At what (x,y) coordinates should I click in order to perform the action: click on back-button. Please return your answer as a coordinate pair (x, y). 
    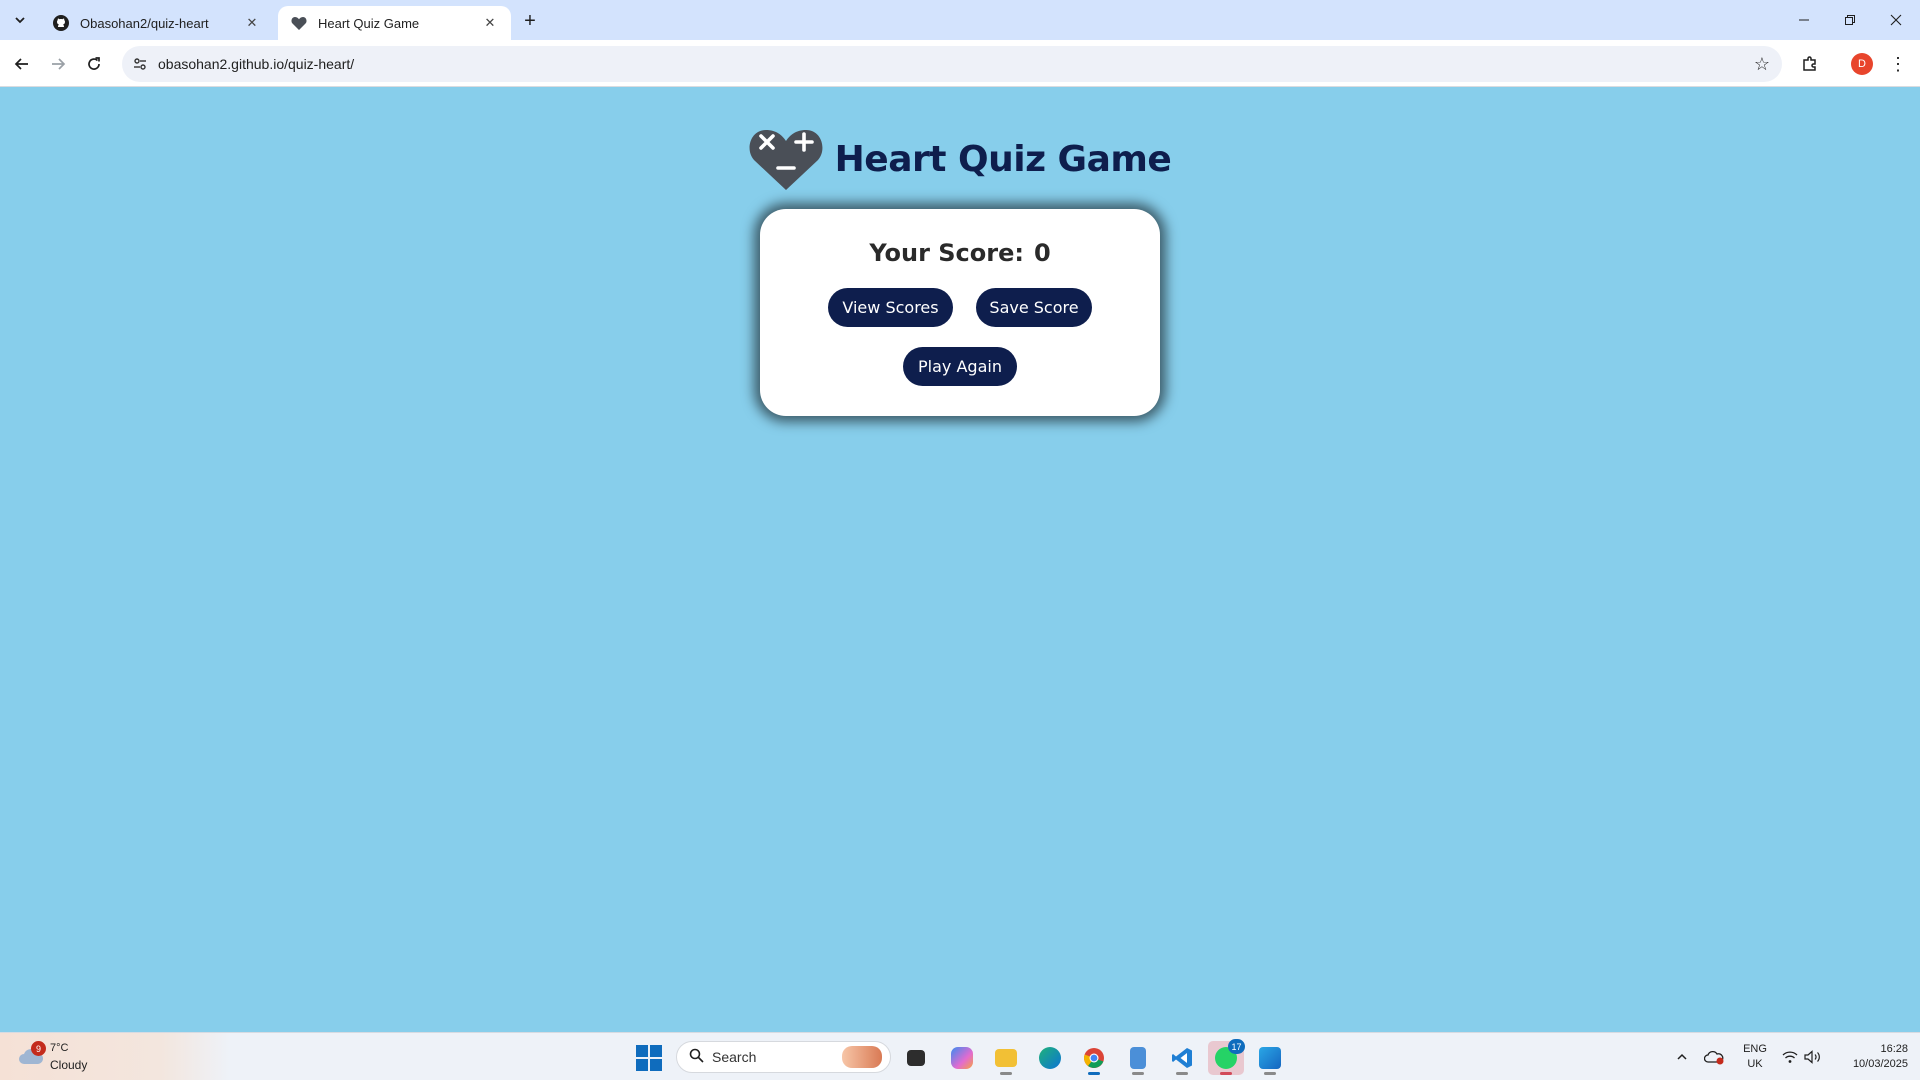
    Looking at the image, I should click on (22, 64).